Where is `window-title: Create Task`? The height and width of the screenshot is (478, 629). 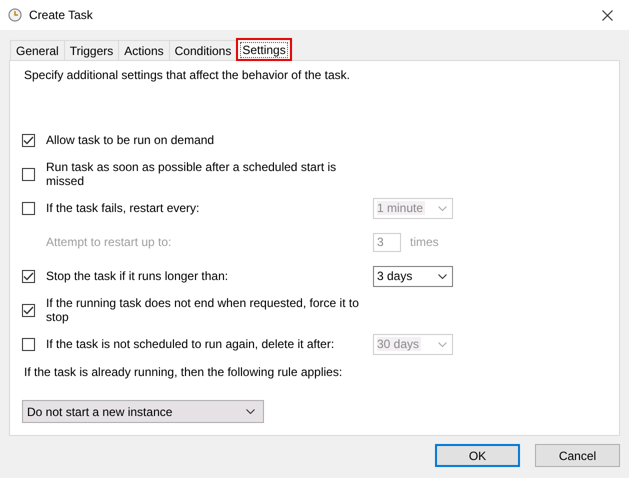
window-title: Create Task is located at coordinates (61, 15).